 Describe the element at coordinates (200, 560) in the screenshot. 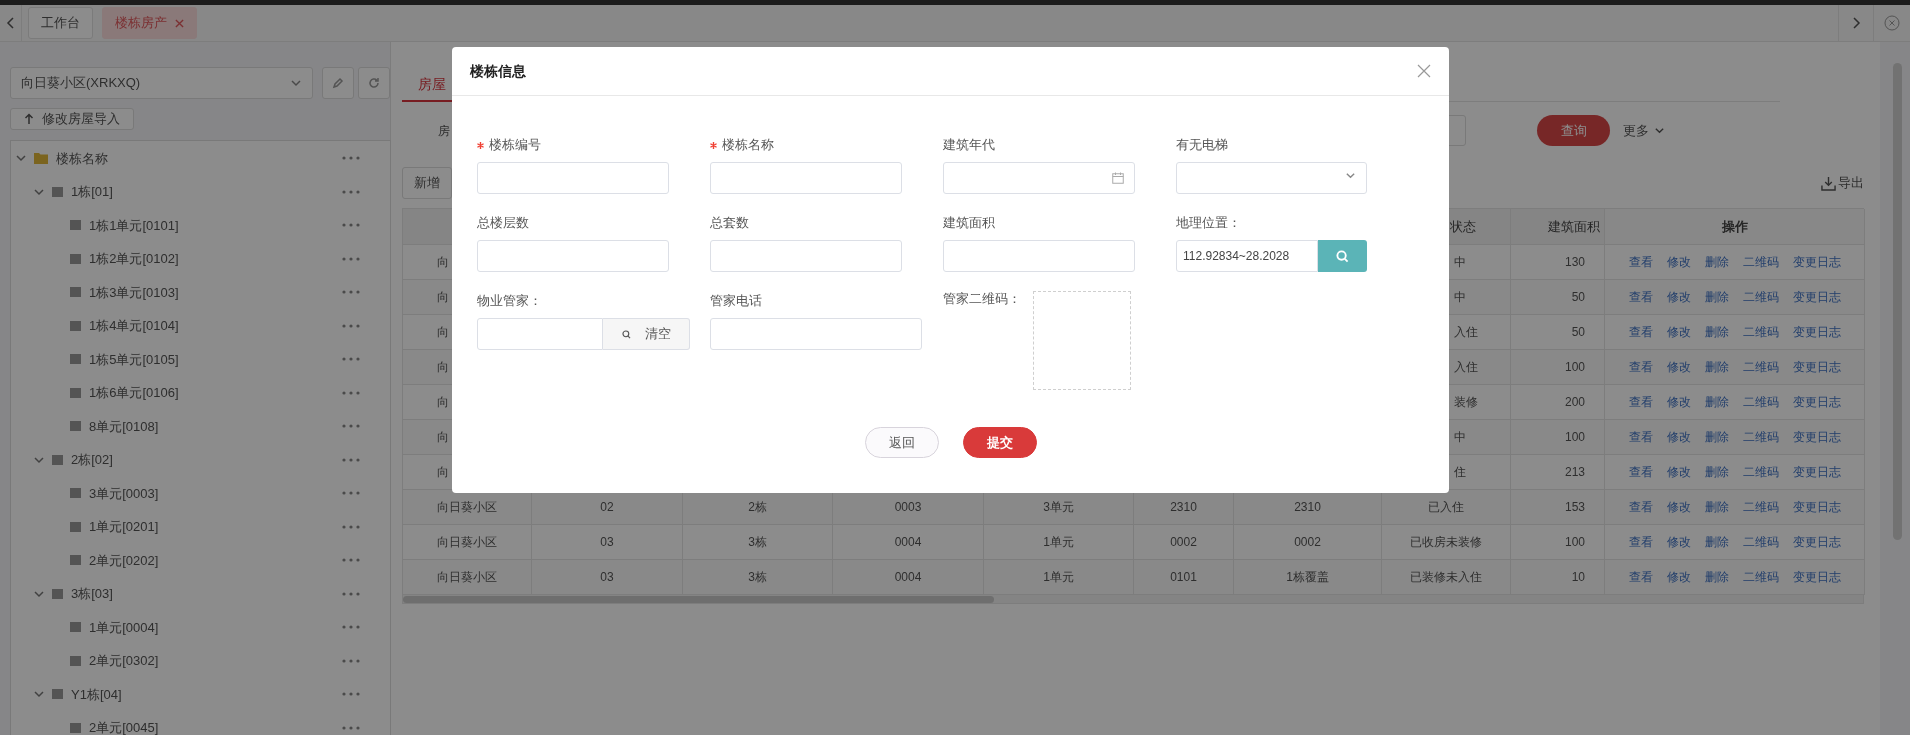

I see `tree-item: 2单元[0202]` at that location.